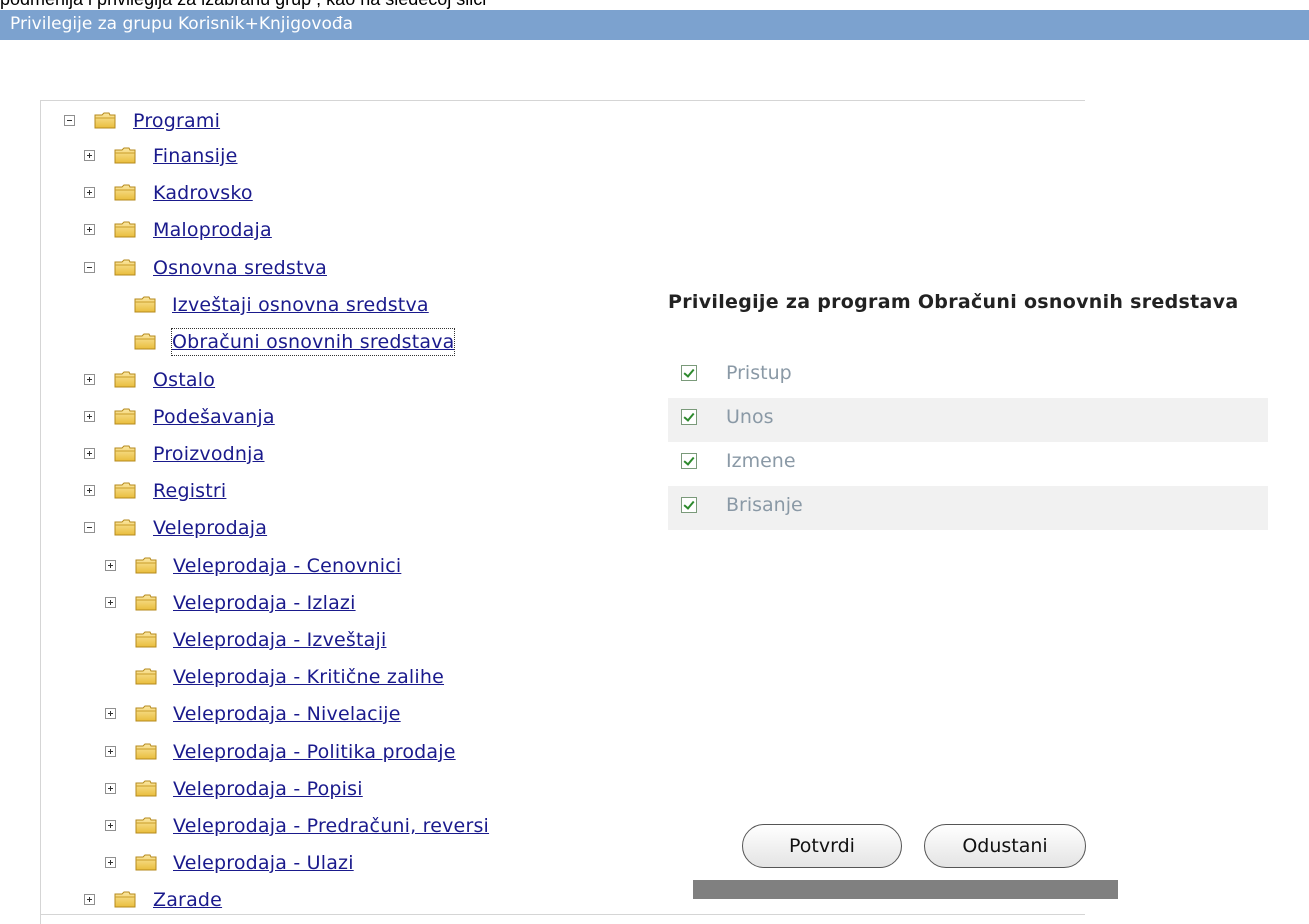 Image resolution: width=1309 pixels, height=924 pixels. I want to click on tree-node-label: Veleprodaja - Cenovnici, so click(287, 566).